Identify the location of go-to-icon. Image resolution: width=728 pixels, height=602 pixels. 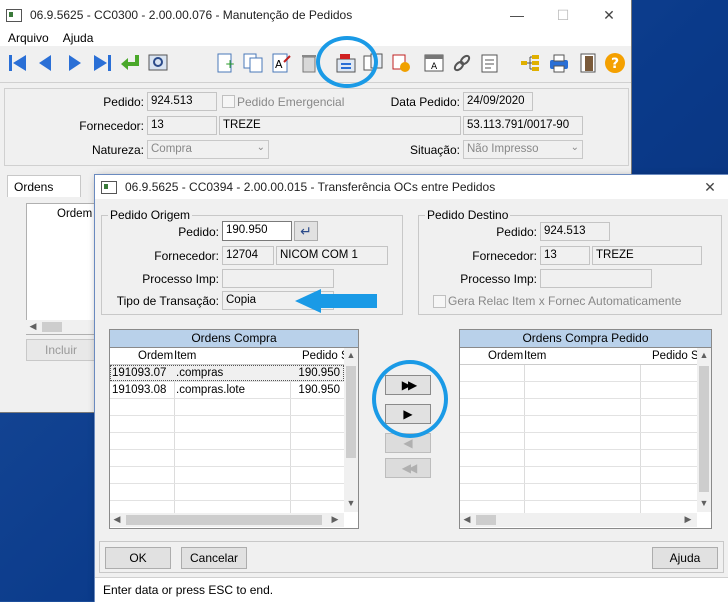
(130, 63).